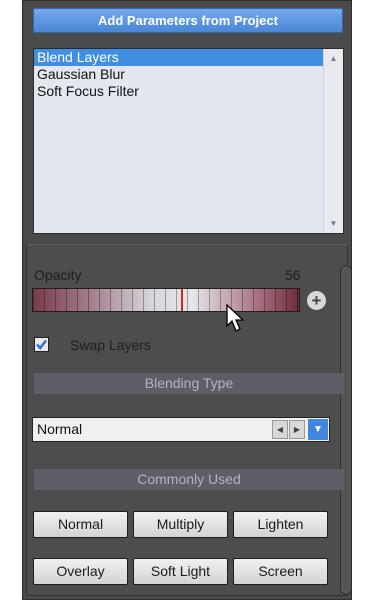  I want to click on blend-multiply-button: Multiply, so click(180, 524).